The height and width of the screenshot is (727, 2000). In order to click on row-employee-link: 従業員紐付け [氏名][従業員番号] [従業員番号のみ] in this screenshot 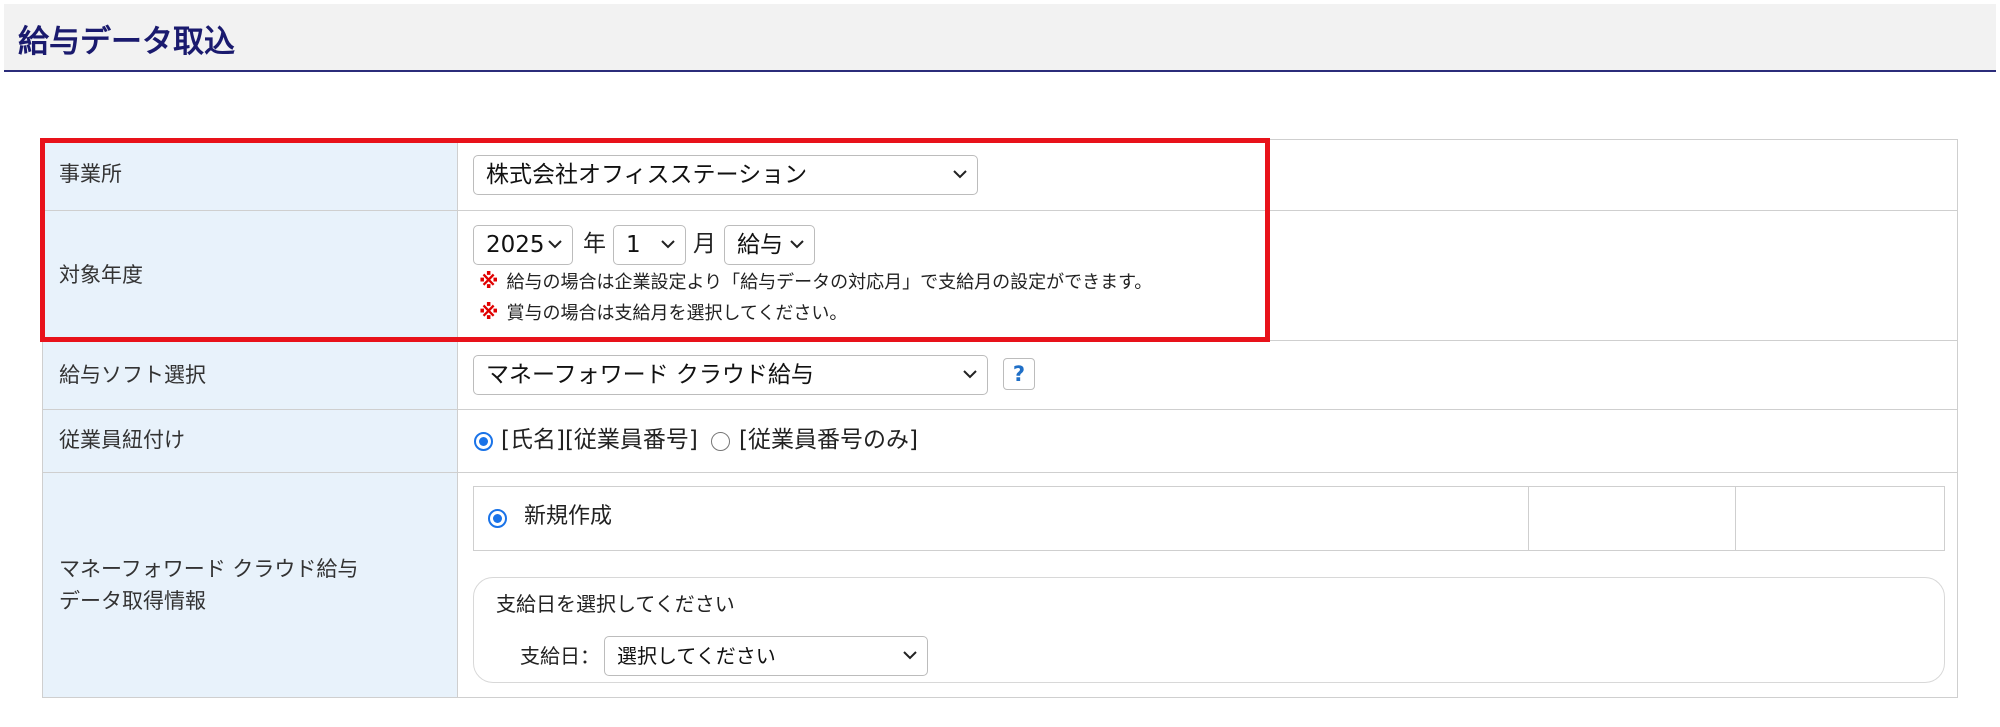, I will do `click(1000, 441)`.